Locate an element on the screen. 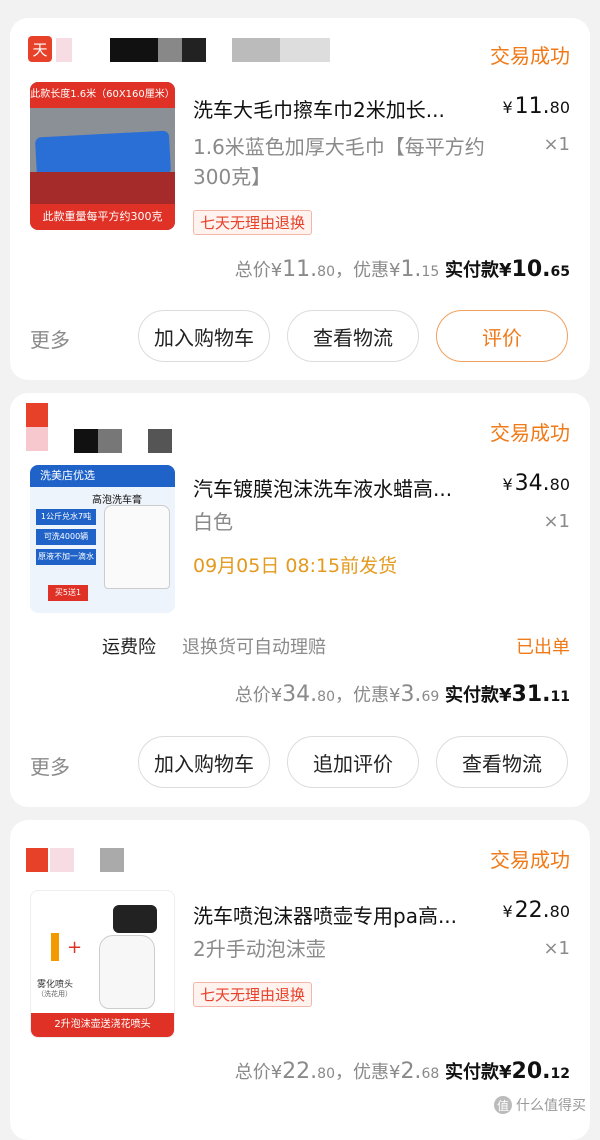  product-price: ¥22.80 is located at coordinates (536, 910).